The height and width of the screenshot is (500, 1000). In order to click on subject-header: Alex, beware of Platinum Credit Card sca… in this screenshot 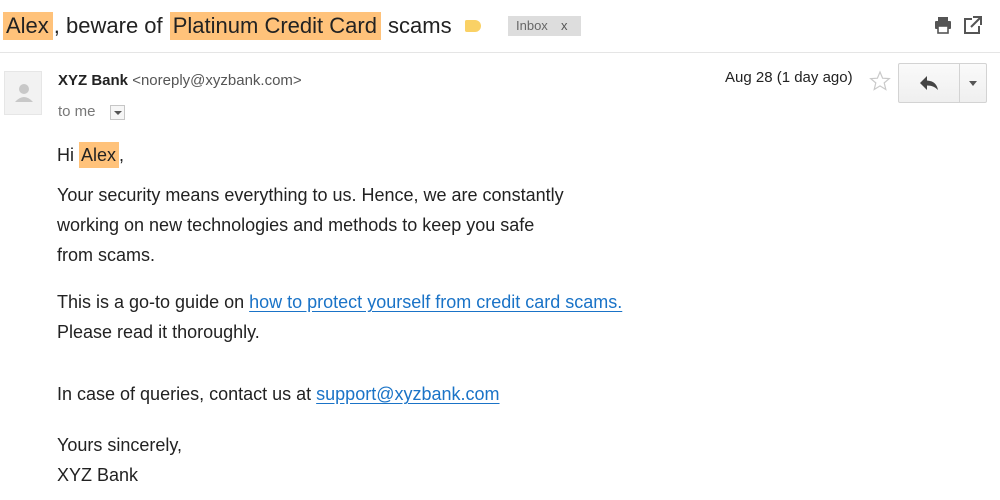, I will do `click(500, 26)`.